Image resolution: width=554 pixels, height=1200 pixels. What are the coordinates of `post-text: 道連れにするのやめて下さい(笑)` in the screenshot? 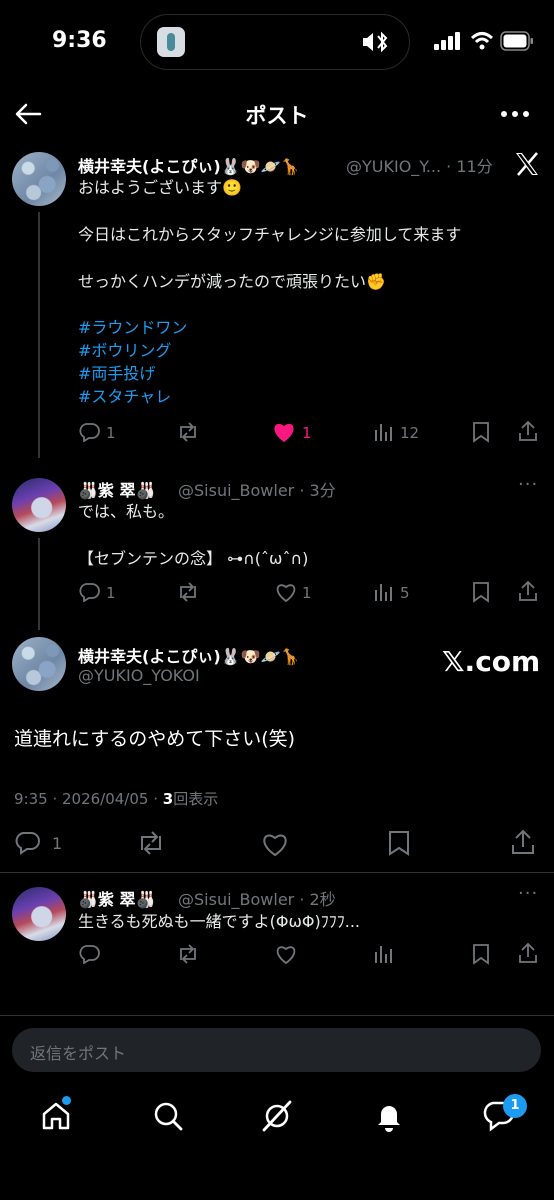 It's located at (155, 739).